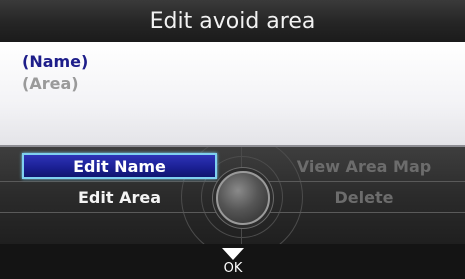 The image size is (465, 279). I want to click on view-area-map-button: View Area Map, so click(364, 166).